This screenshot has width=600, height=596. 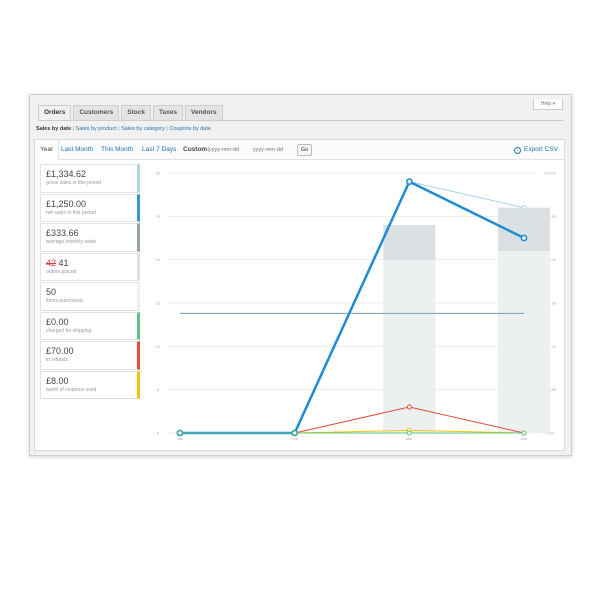 I want to click on legend-value: 50, so click(x=51, y=292).